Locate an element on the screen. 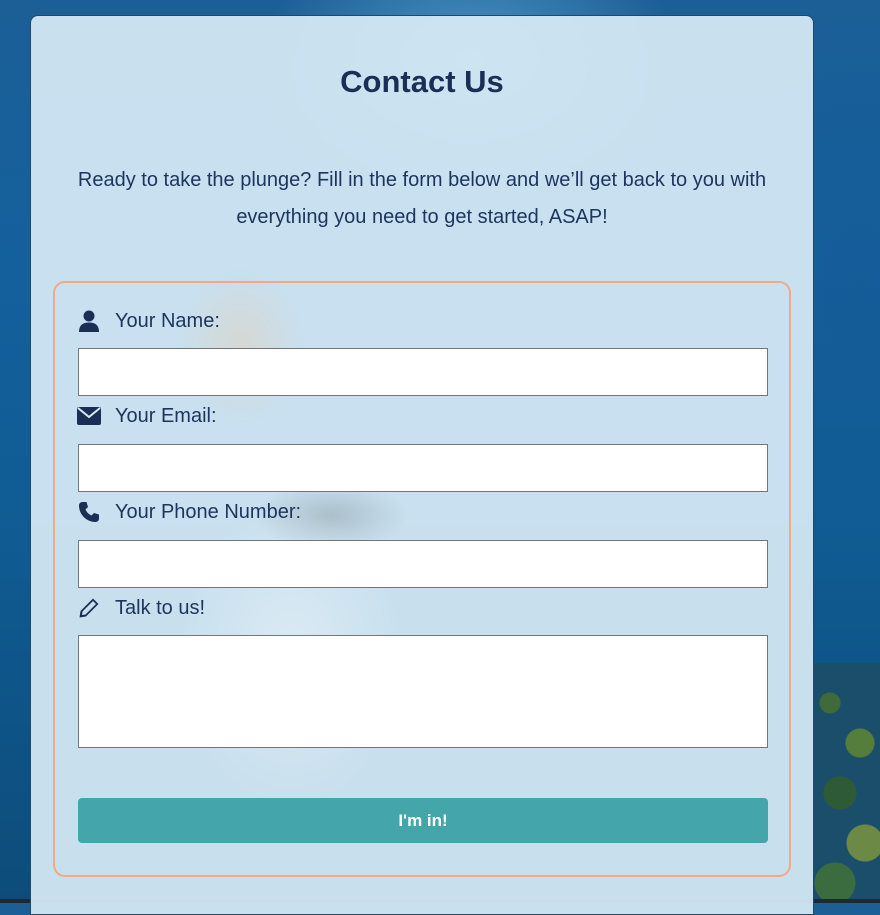 The width and height of the screenshot is (880, 915). message-textarea is located at coordinates (423, 691).